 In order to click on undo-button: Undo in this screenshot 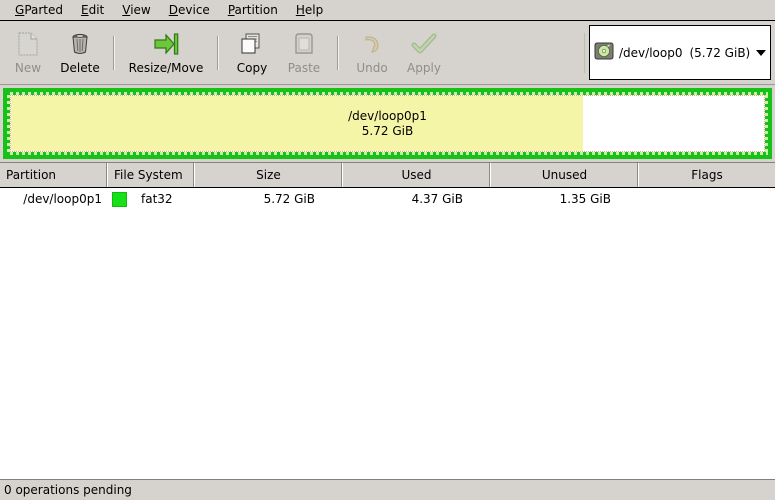, I will do `click(372, 53)`.